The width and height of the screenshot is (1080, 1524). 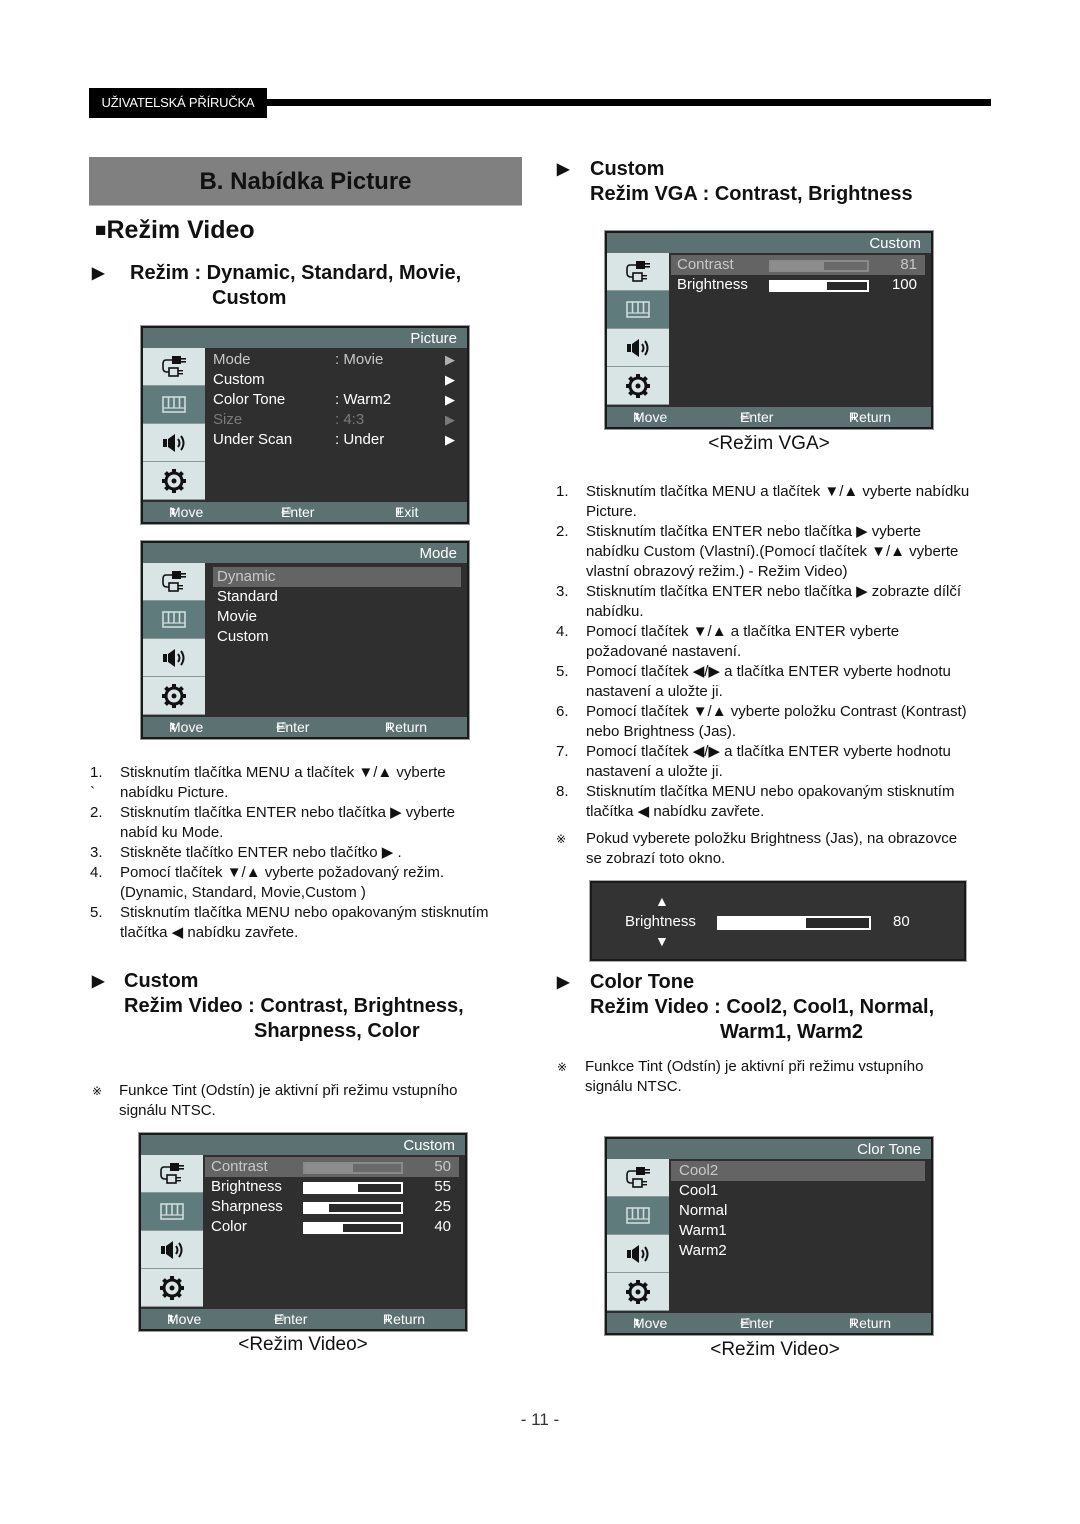 What do you see at coordinates (798, 1231) in the screenshot?
I see `tone-option-warm1: Warm1` at bounding box center [798, 1231].